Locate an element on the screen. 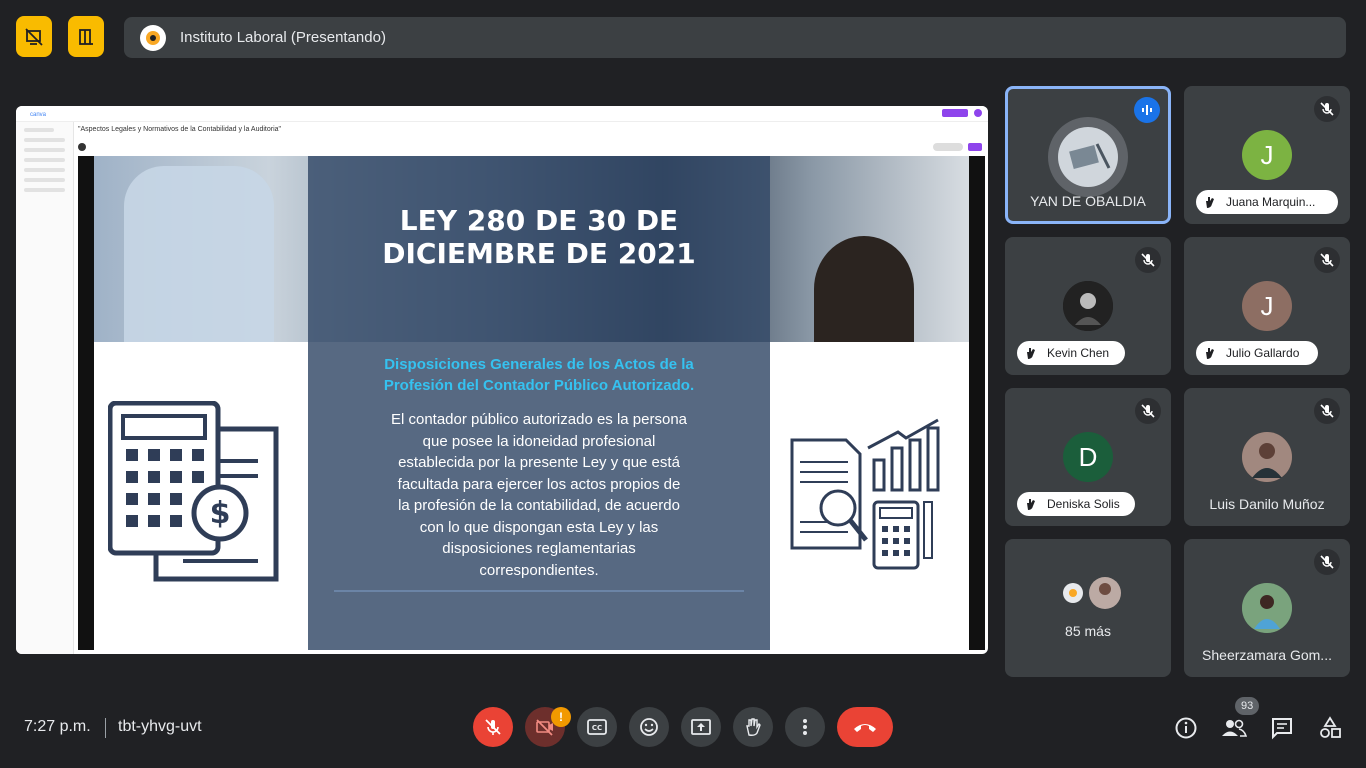  participant-tile-julio-gallardo: J Julio Gallardo is located at coordinates (1267, 306).